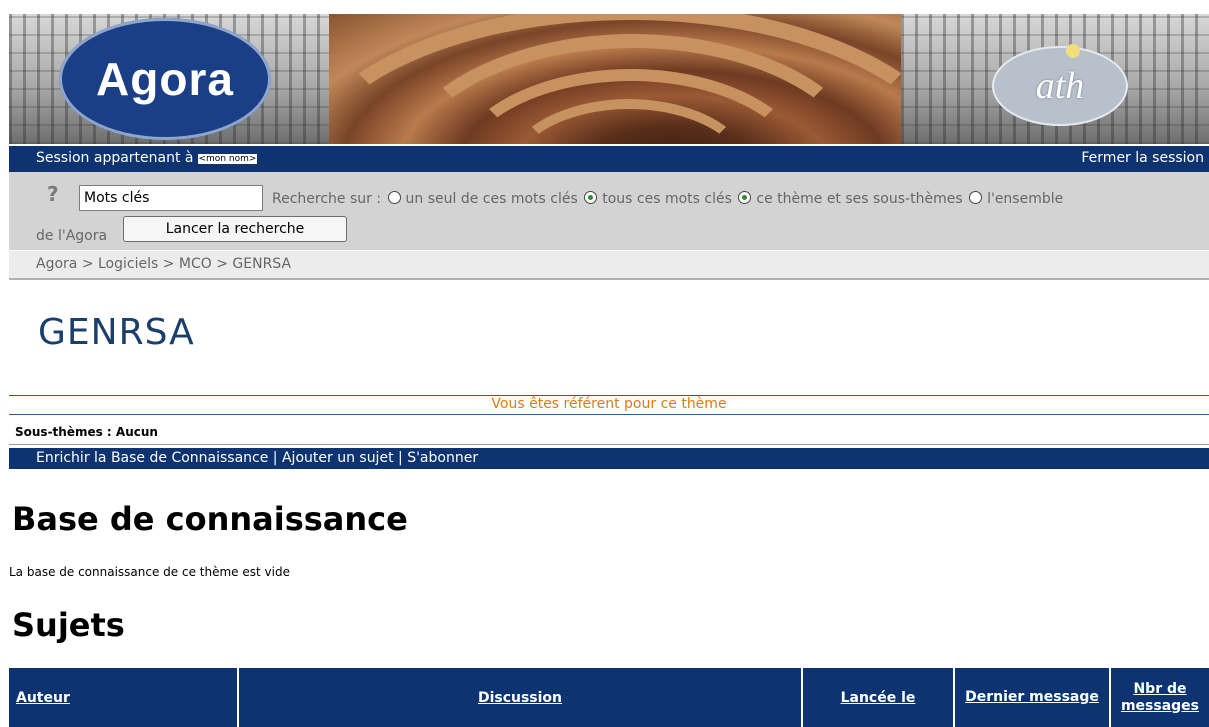 The image size is (1209, 727). I want to click on enrich-knowledge-base-link: Enrichir la Base de Connaissance, so click(152, 458).